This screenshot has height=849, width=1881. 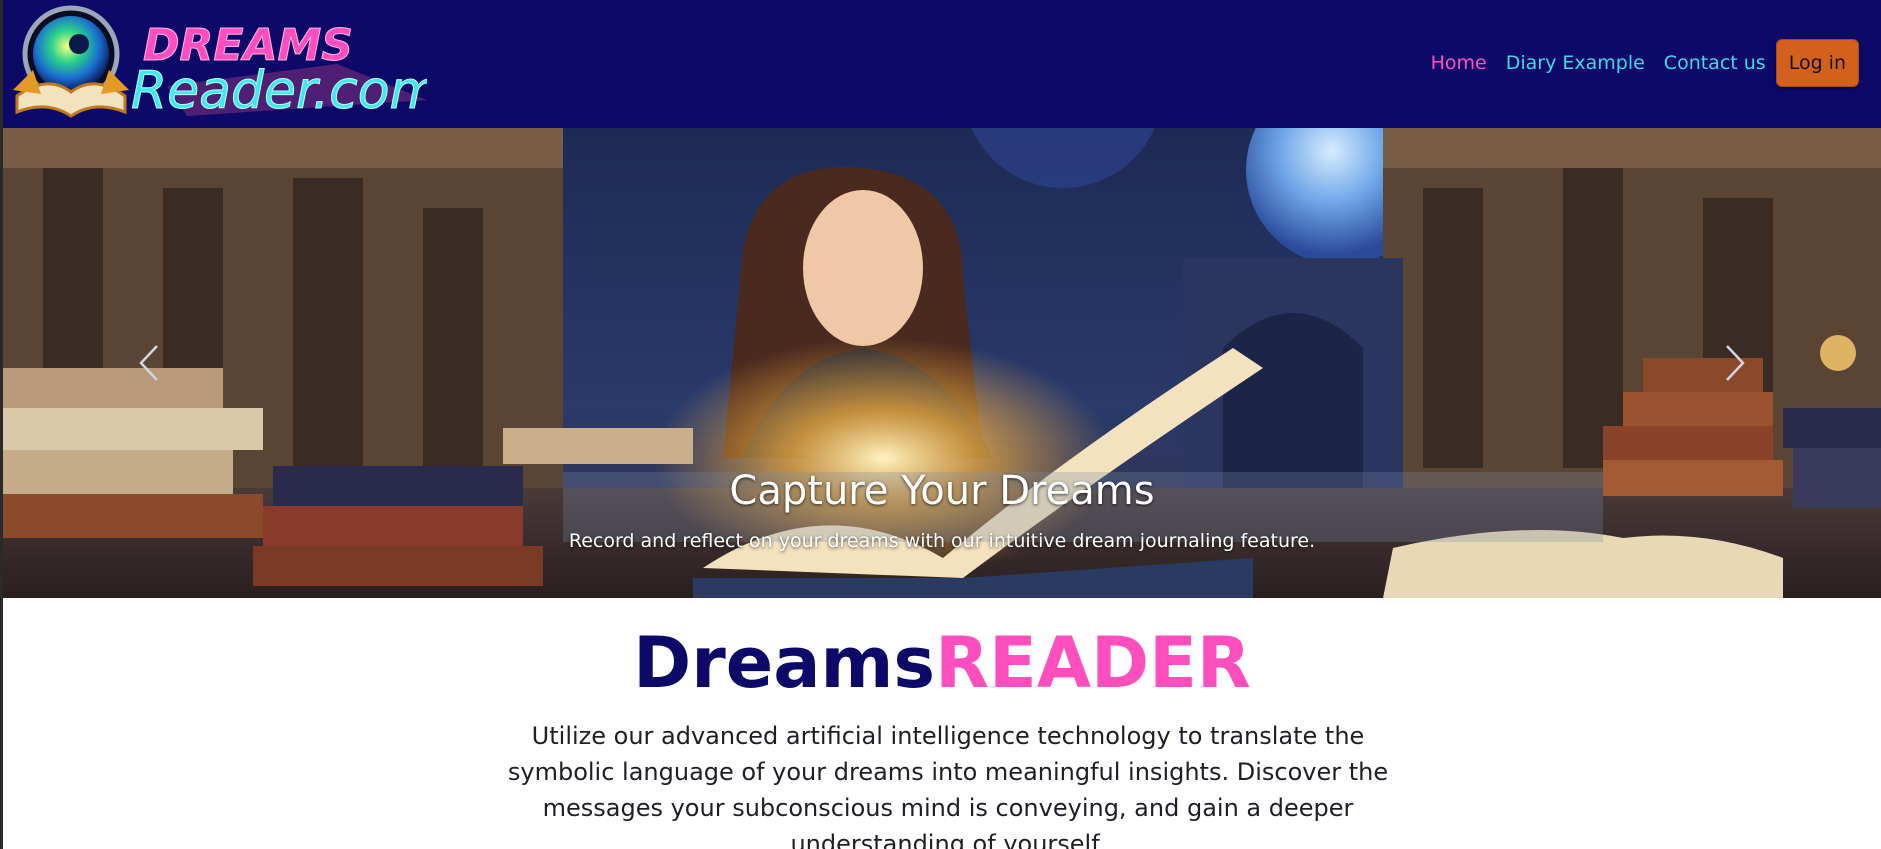 What do you see at coordinates (1575, 63) in the screenshot?
I see `nav-link-diary-example: Diary Example` at bounding box center [1575, 63].